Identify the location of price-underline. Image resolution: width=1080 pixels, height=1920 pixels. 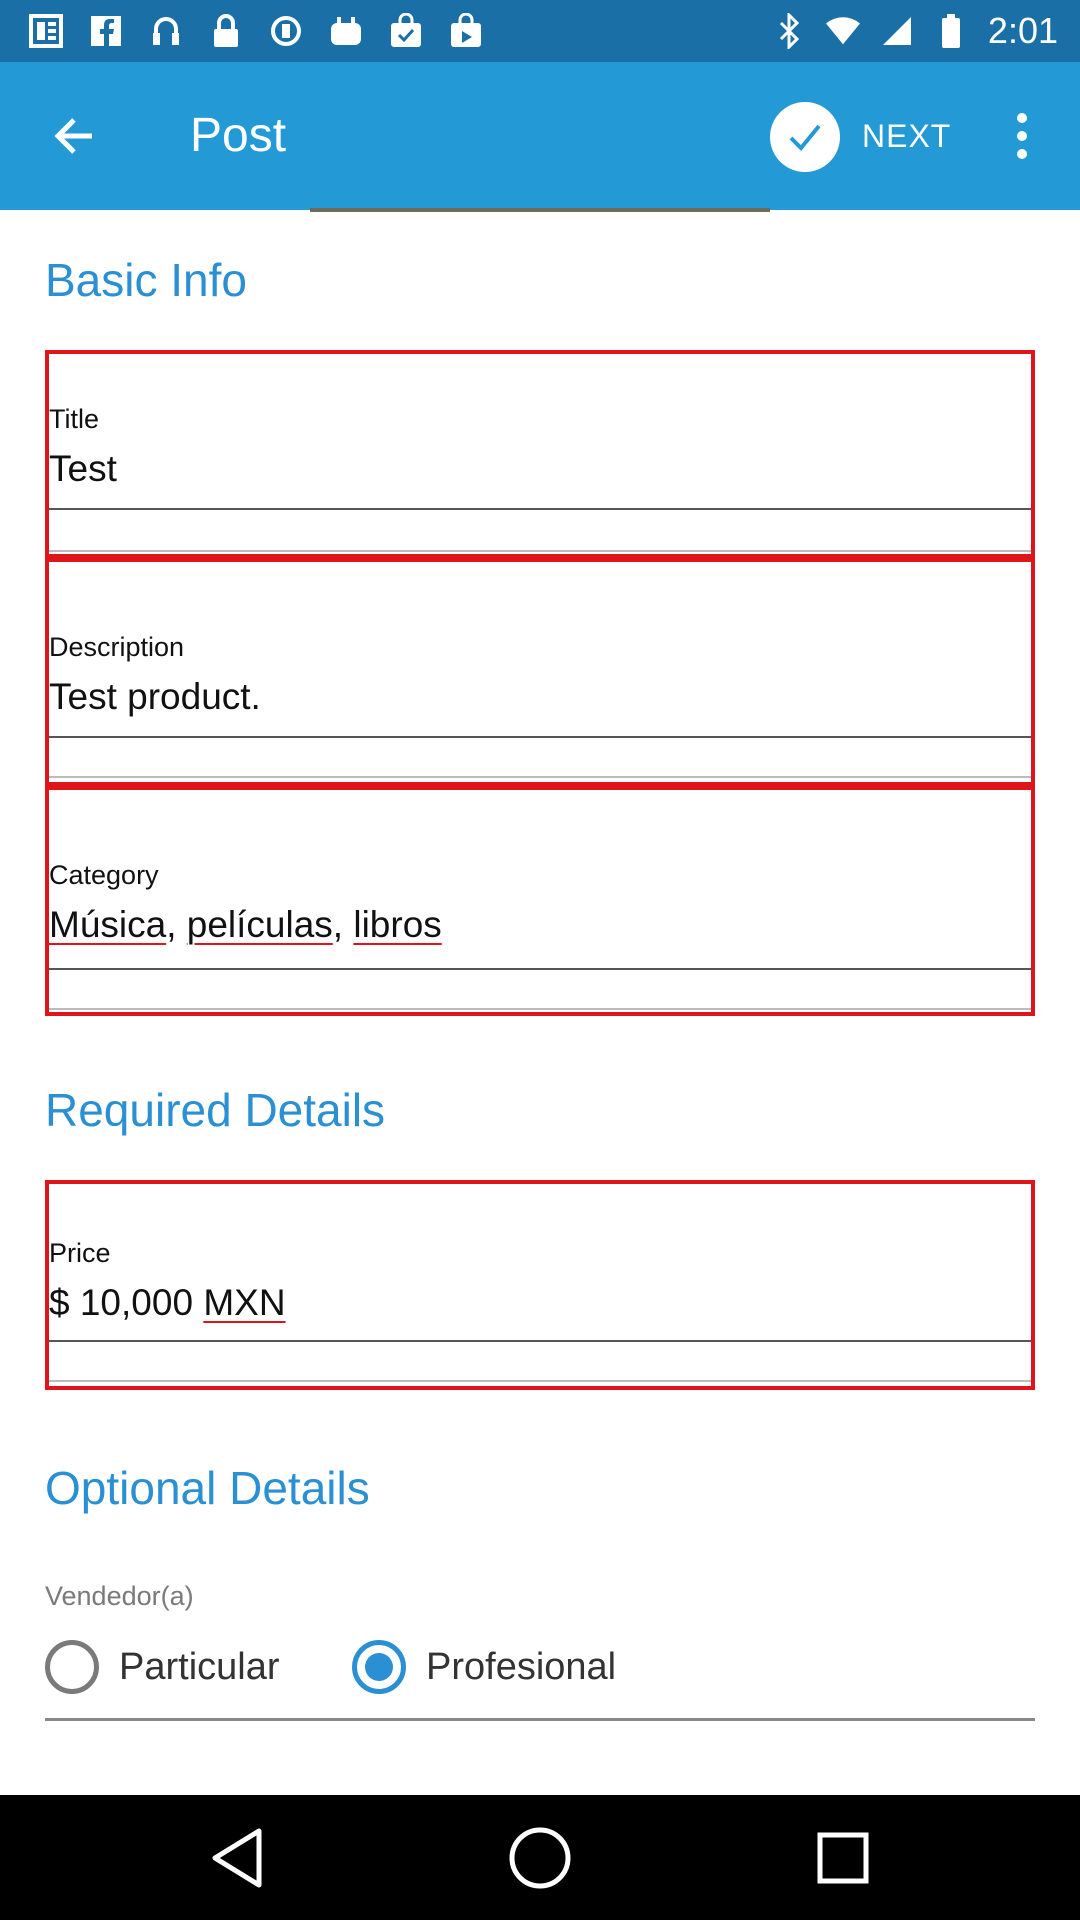
(540, 1341).